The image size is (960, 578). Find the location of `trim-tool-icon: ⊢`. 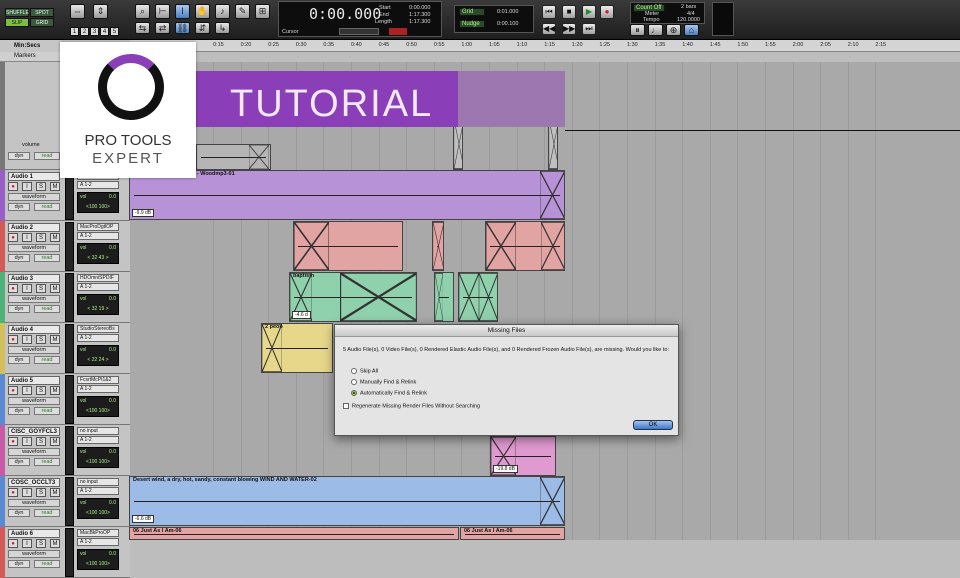

trim-tool-icon: ⊢ is located at coordinates (162, 11).